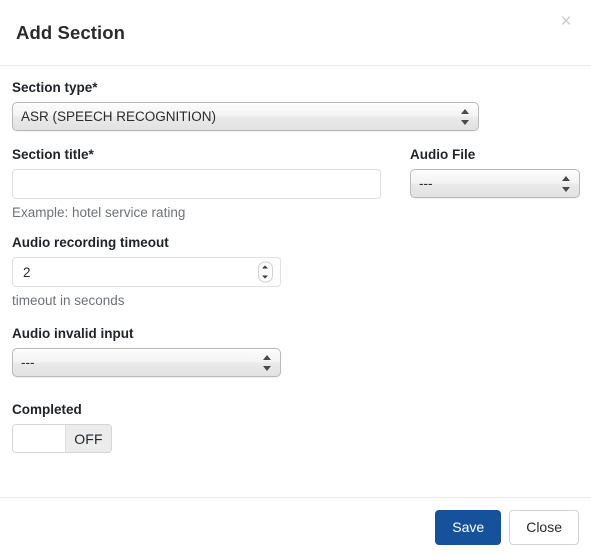 Image resolution: width=591 pixels, height=556 pixels. Describe the element at coordinates (53, 154) in the screenshot. I see `section-title-label: Section title*` at that location.